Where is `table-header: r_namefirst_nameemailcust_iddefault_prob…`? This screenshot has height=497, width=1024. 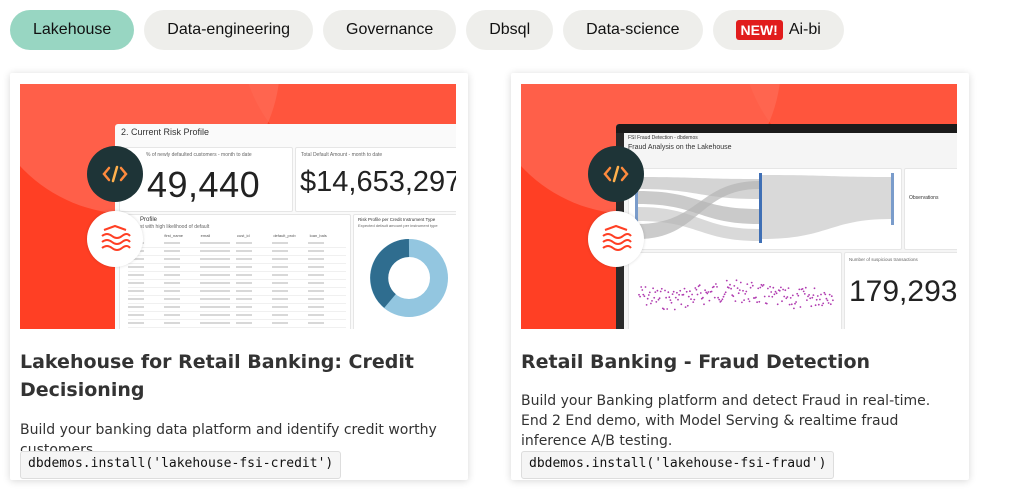
table-header: r_namefirst_nameemailcust_iddefault_prob… is located at coordinates (237, 236).